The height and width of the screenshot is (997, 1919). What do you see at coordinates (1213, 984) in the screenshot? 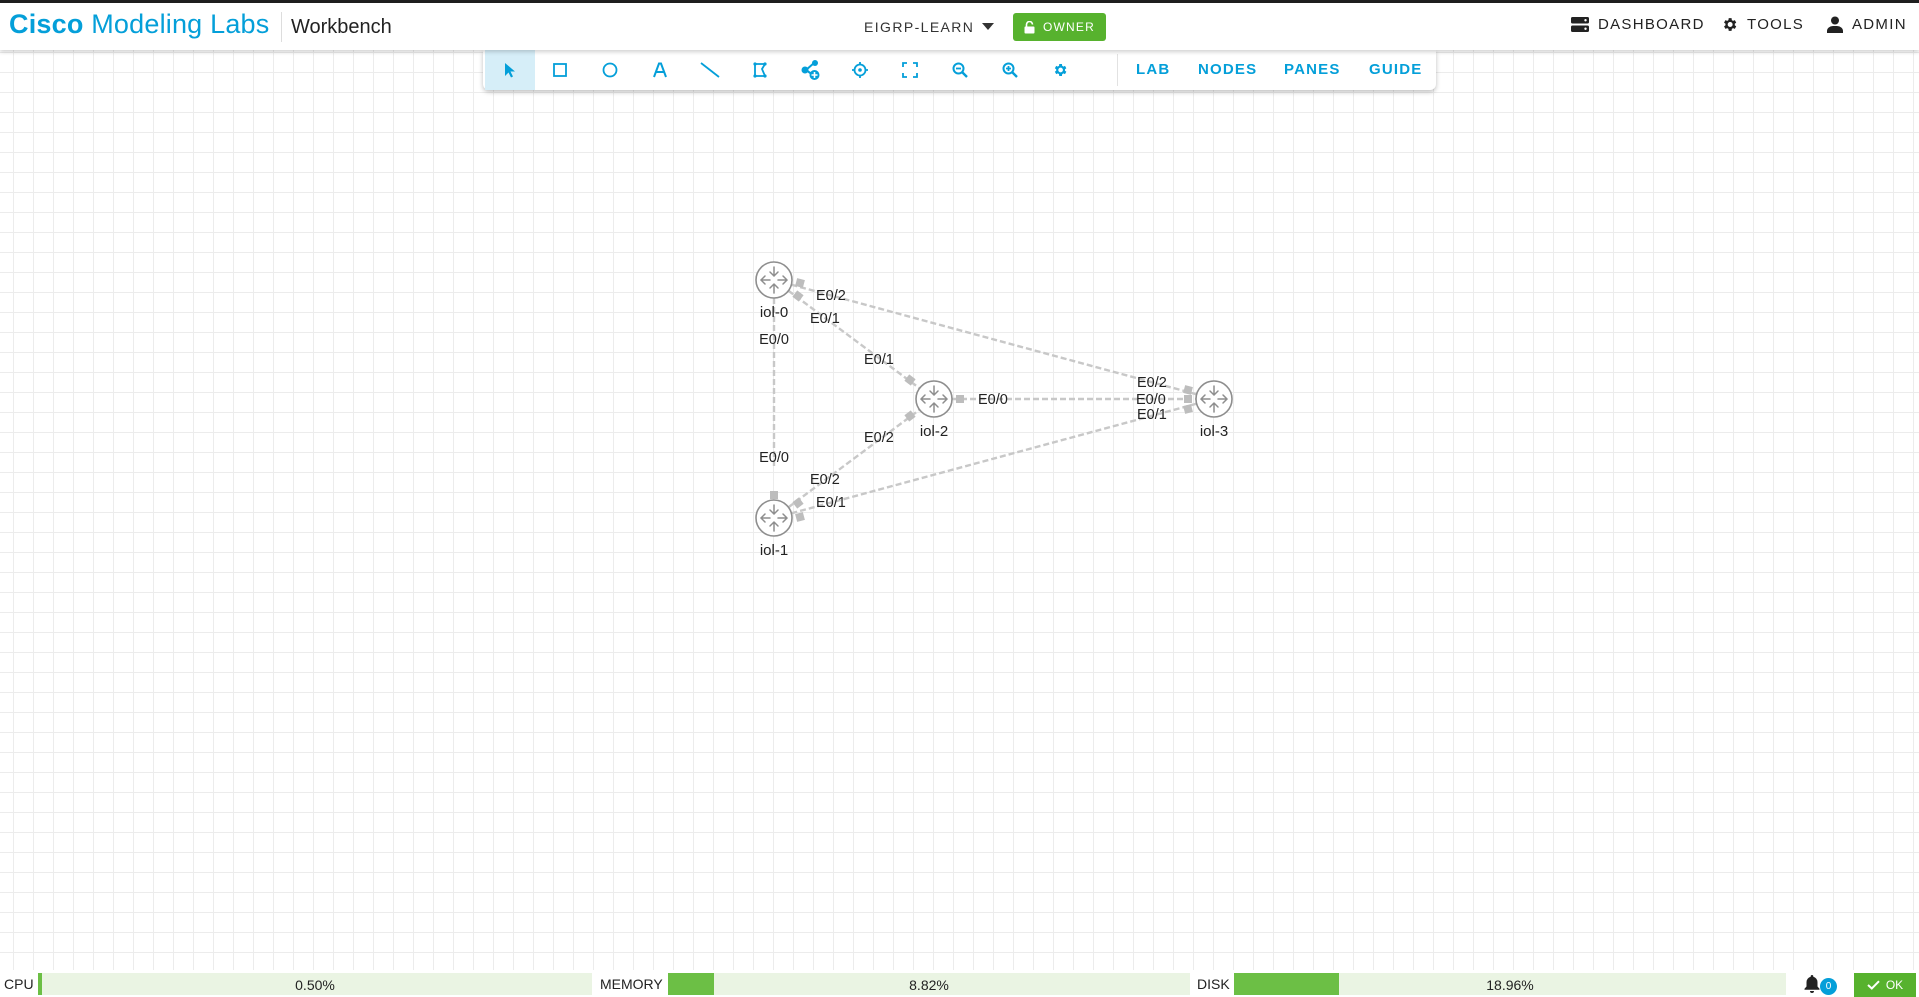
I see `disk-label: DISK` at bounding box center [1213, 984].